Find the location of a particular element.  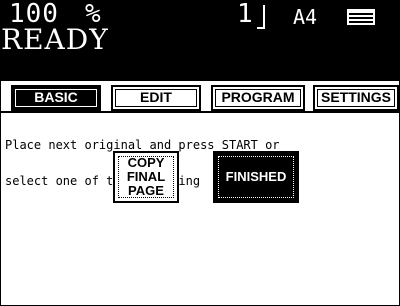

tab-bar: BASIC EDIT PROGRAM SETTINGS is located at coordinates (200, 99).